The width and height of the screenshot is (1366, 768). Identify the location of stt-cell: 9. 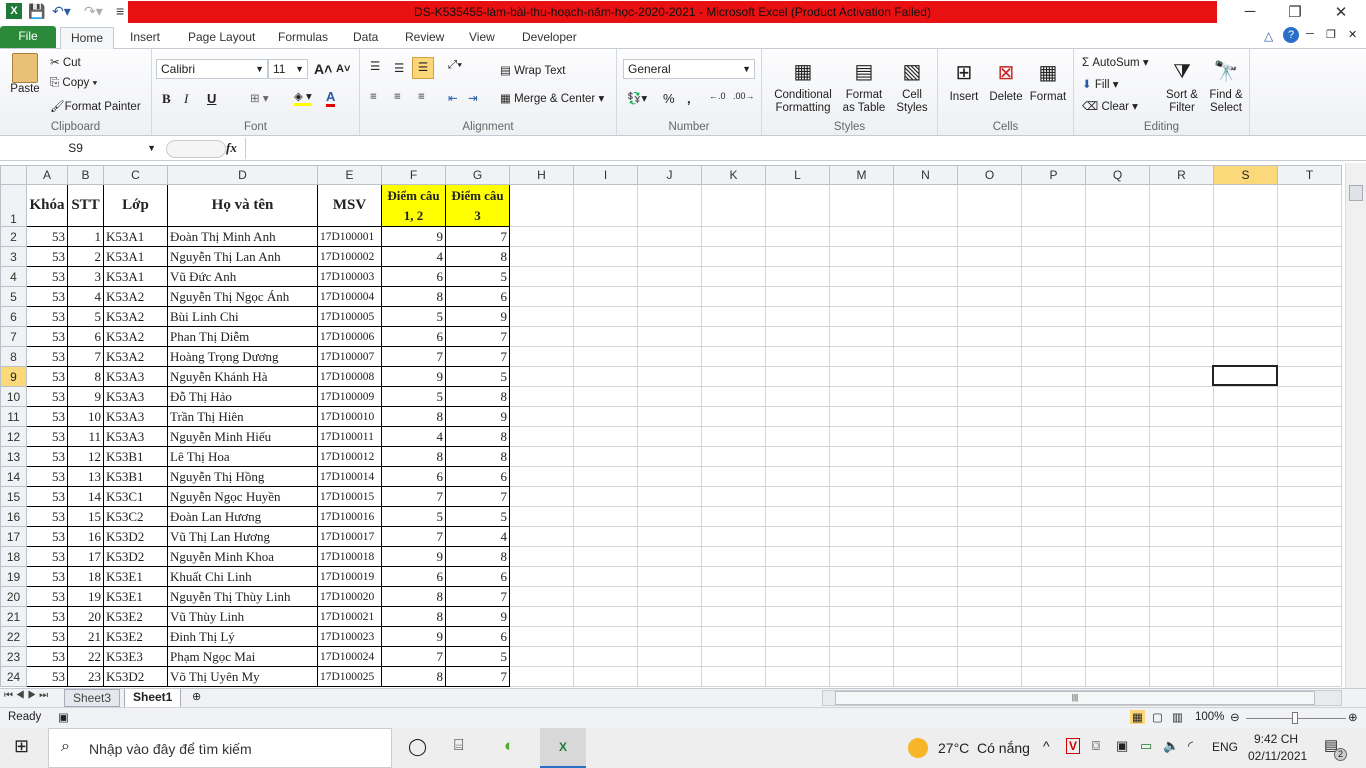
(85, 396).